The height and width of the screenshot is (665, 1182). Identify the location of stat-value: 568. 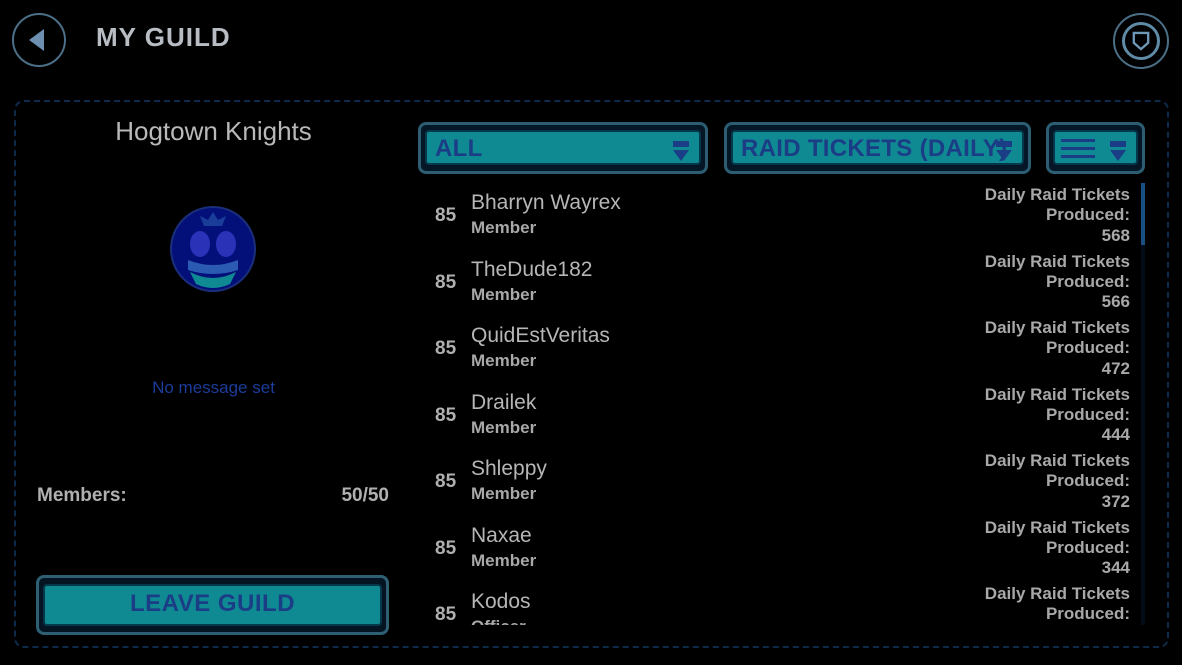
(1115, 235).